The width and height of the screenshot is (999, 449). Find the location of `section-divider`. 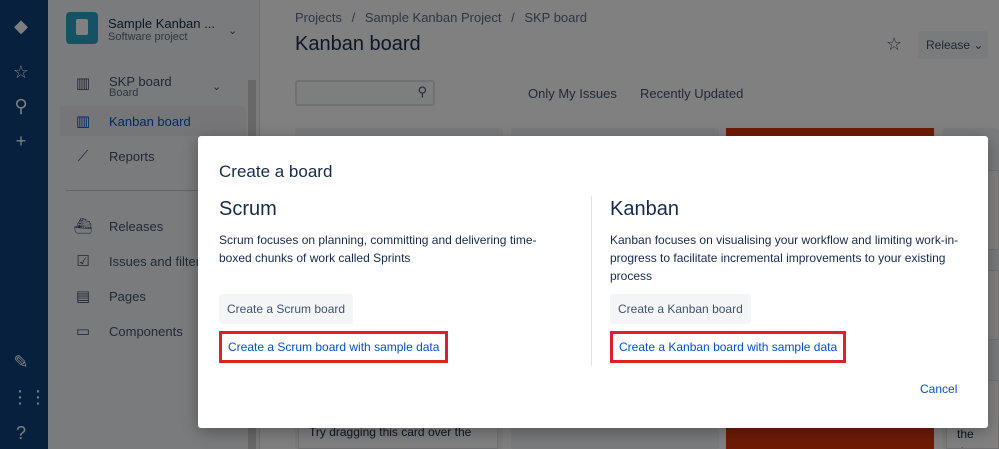

section-divider is located at coordinates (591, 281).